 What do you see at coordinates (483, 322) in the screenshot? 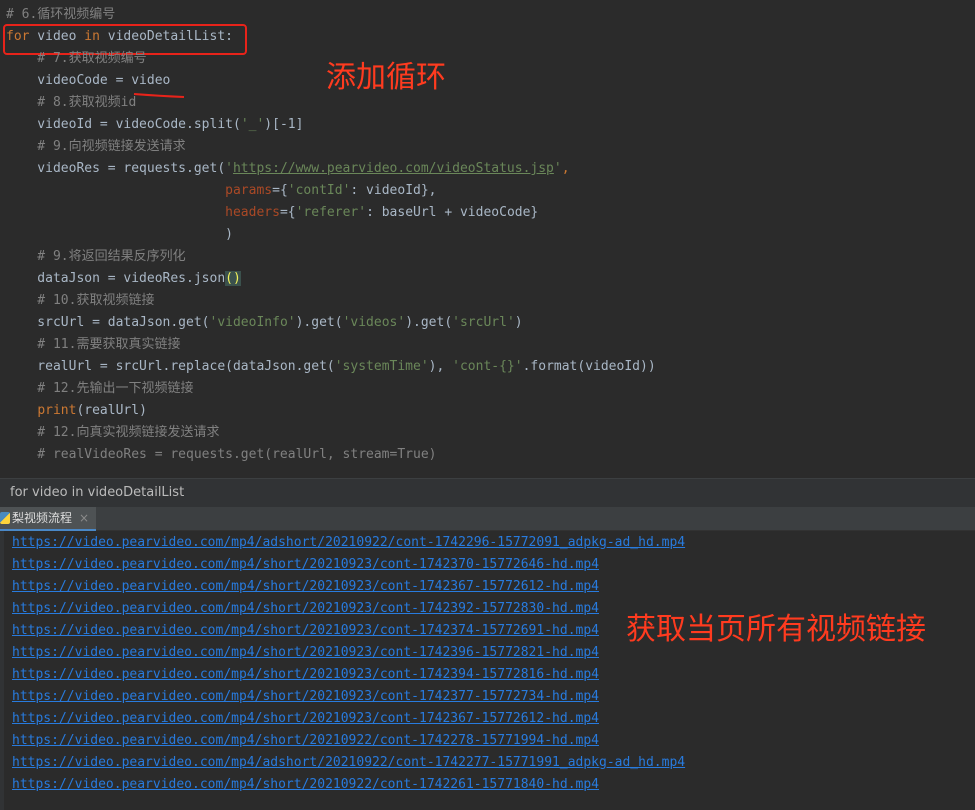
I see `code-token: 'srcUrl'` at bounding box center [483, 322].